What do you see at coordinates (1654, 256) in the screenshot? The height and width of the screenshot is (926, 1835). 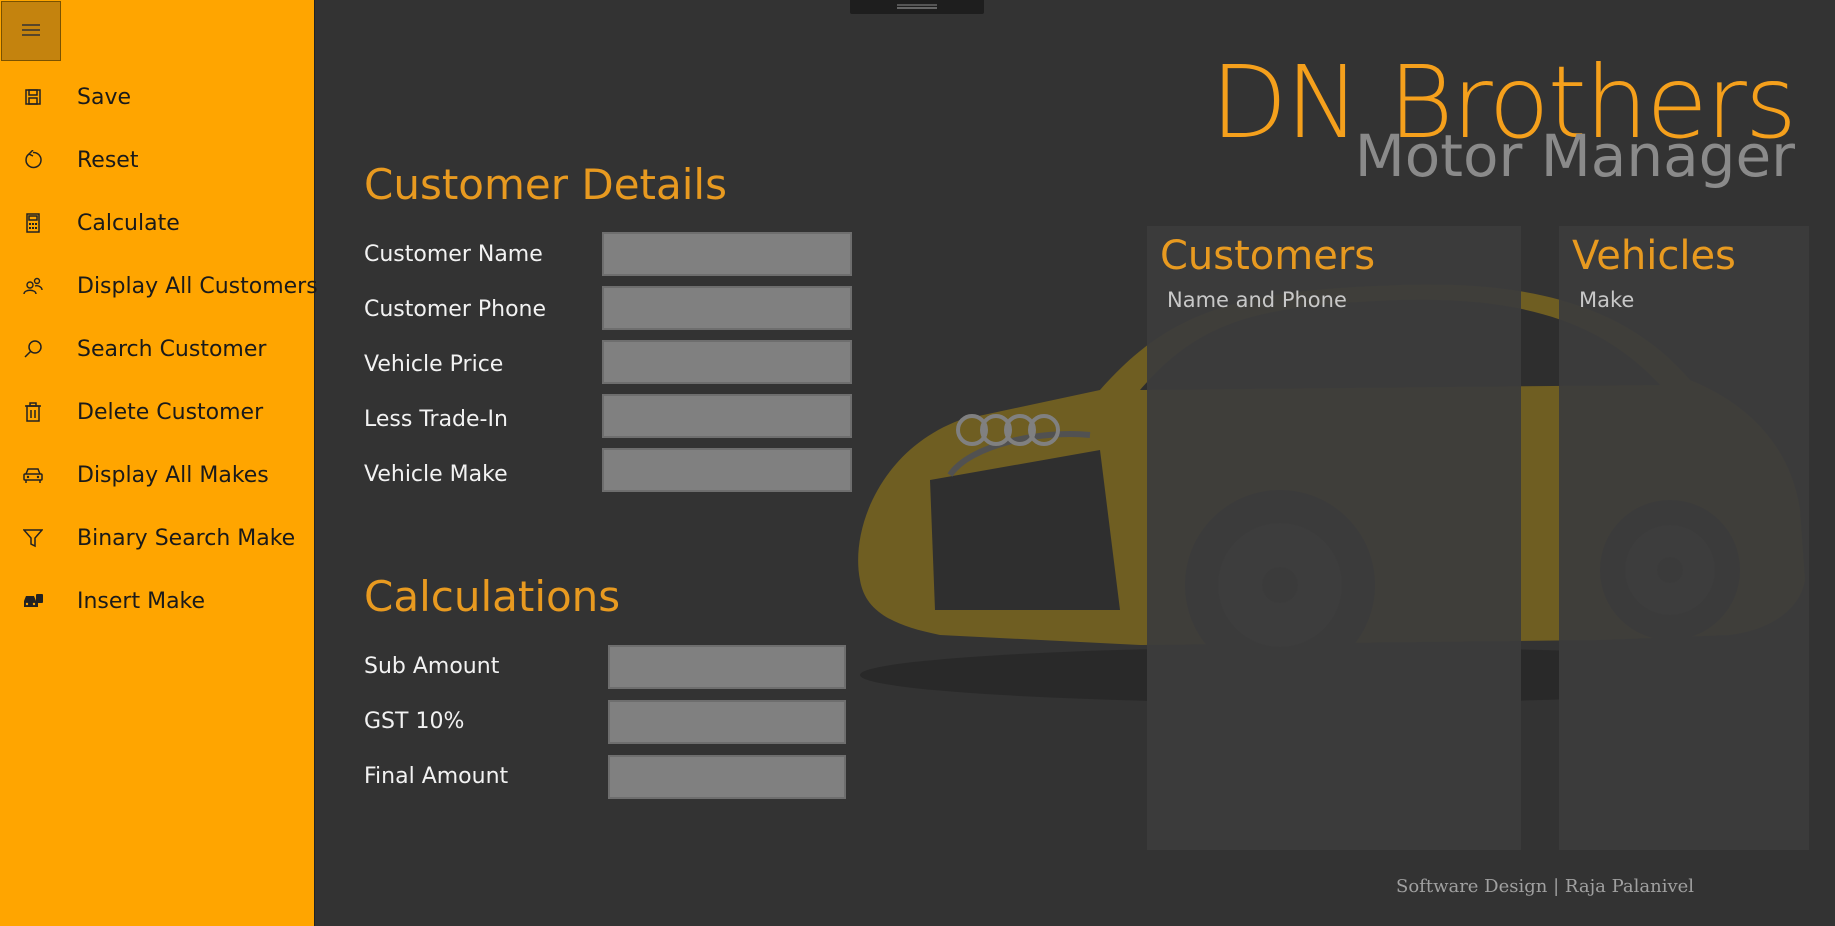 I see `vehicles-panel-title: Vehicles` at bounding box center [1654, 256].